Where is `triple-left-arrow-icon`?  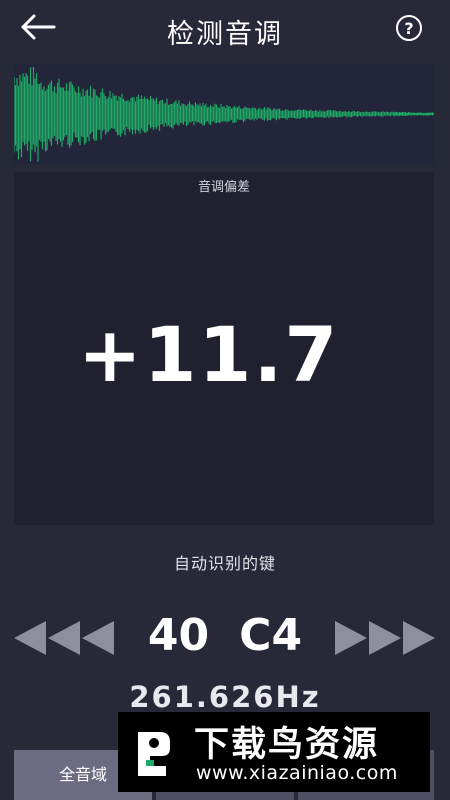
triple-left-arrow-icon is located at coordinates (64, 638).